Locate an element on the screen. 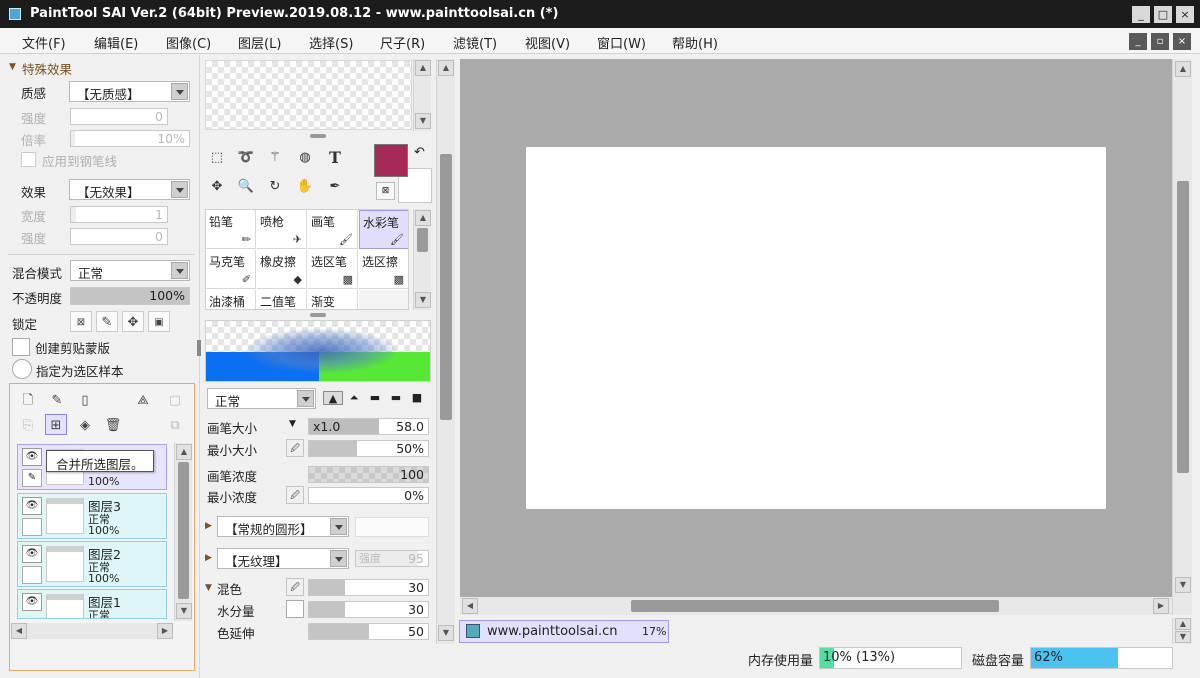 Image resolution: width=1200 pixels, height=678 pixels. maximize-button: □ is located at coordinates (1163, 14).